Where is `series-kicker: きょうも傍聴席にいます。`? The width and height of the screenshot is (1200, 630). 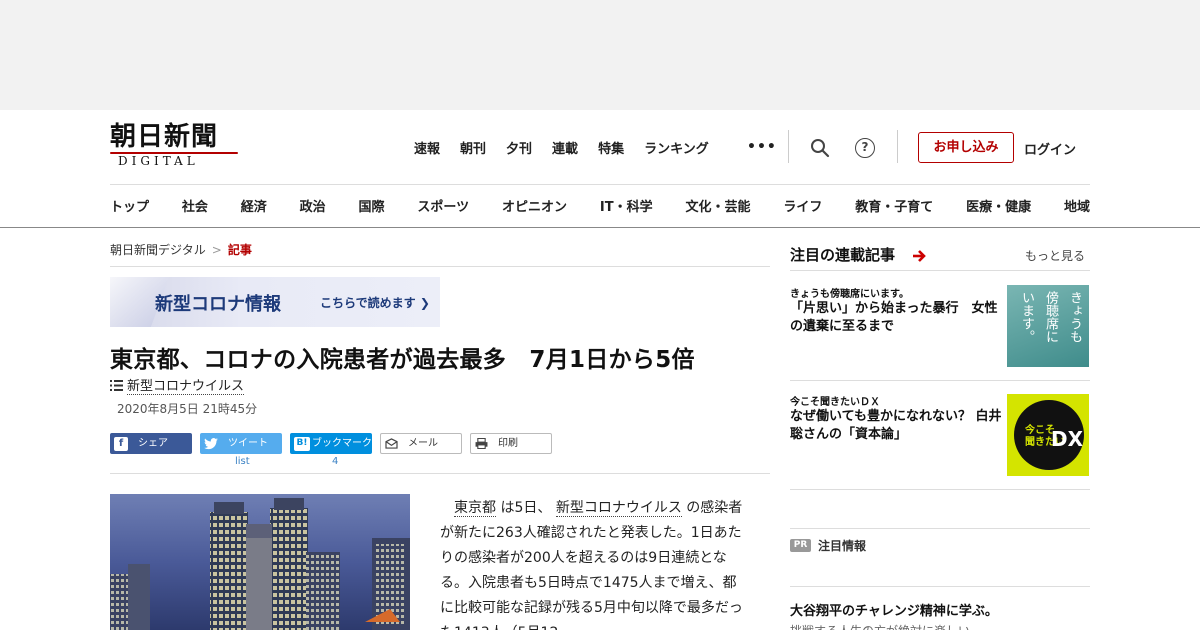
series-kicker: きょうも傍聴席にいます。 is located at coordinates (849, 292).